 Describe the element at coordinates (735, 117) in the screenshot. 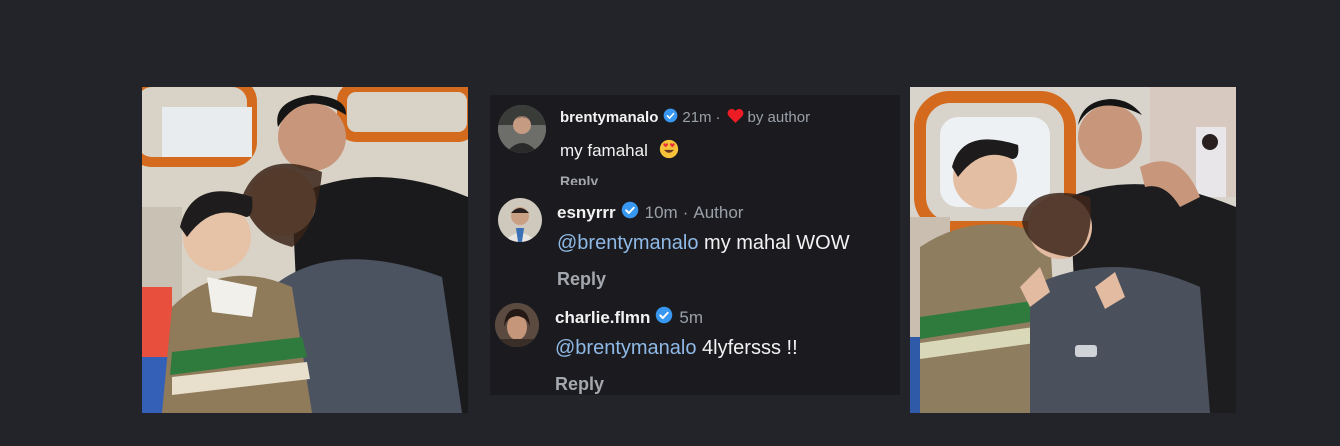

I see `heart-icon` at that location.